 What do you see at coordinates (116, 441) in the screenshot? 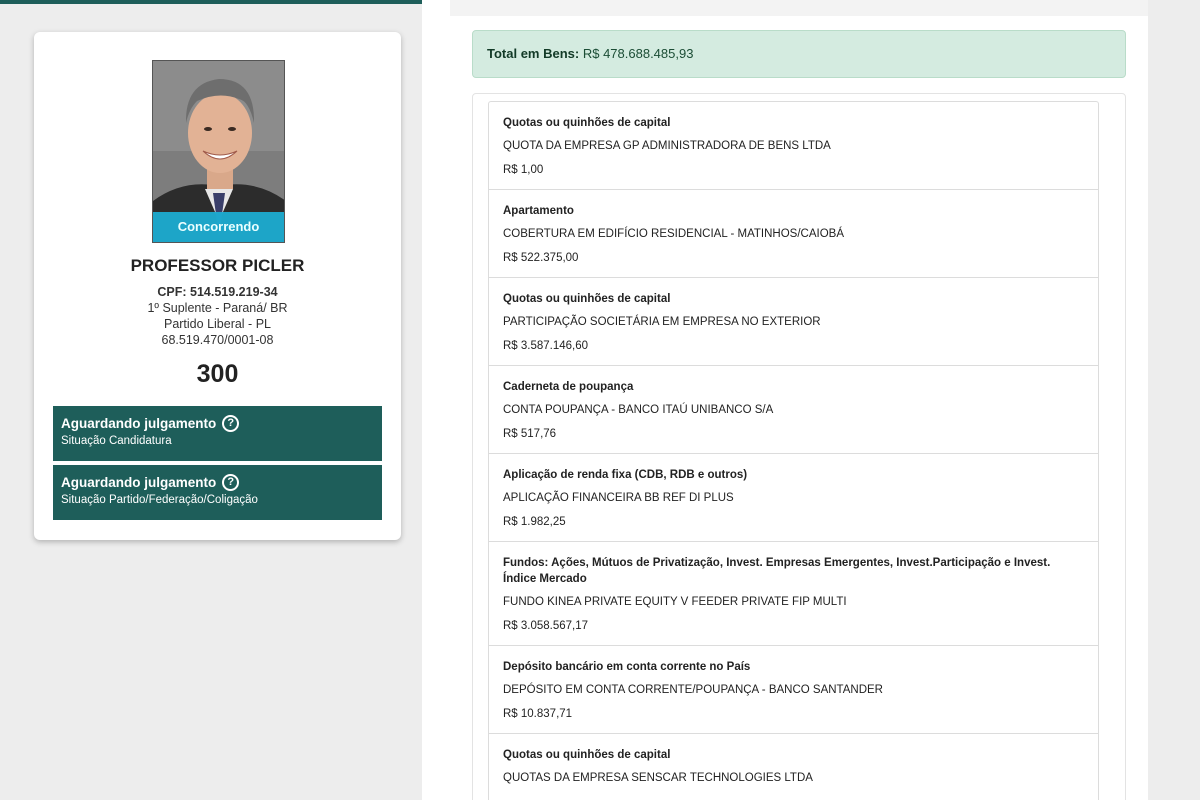
I see `status-candidacy-subtitle: Situação Candidatura` at bounding box center [116, 441].